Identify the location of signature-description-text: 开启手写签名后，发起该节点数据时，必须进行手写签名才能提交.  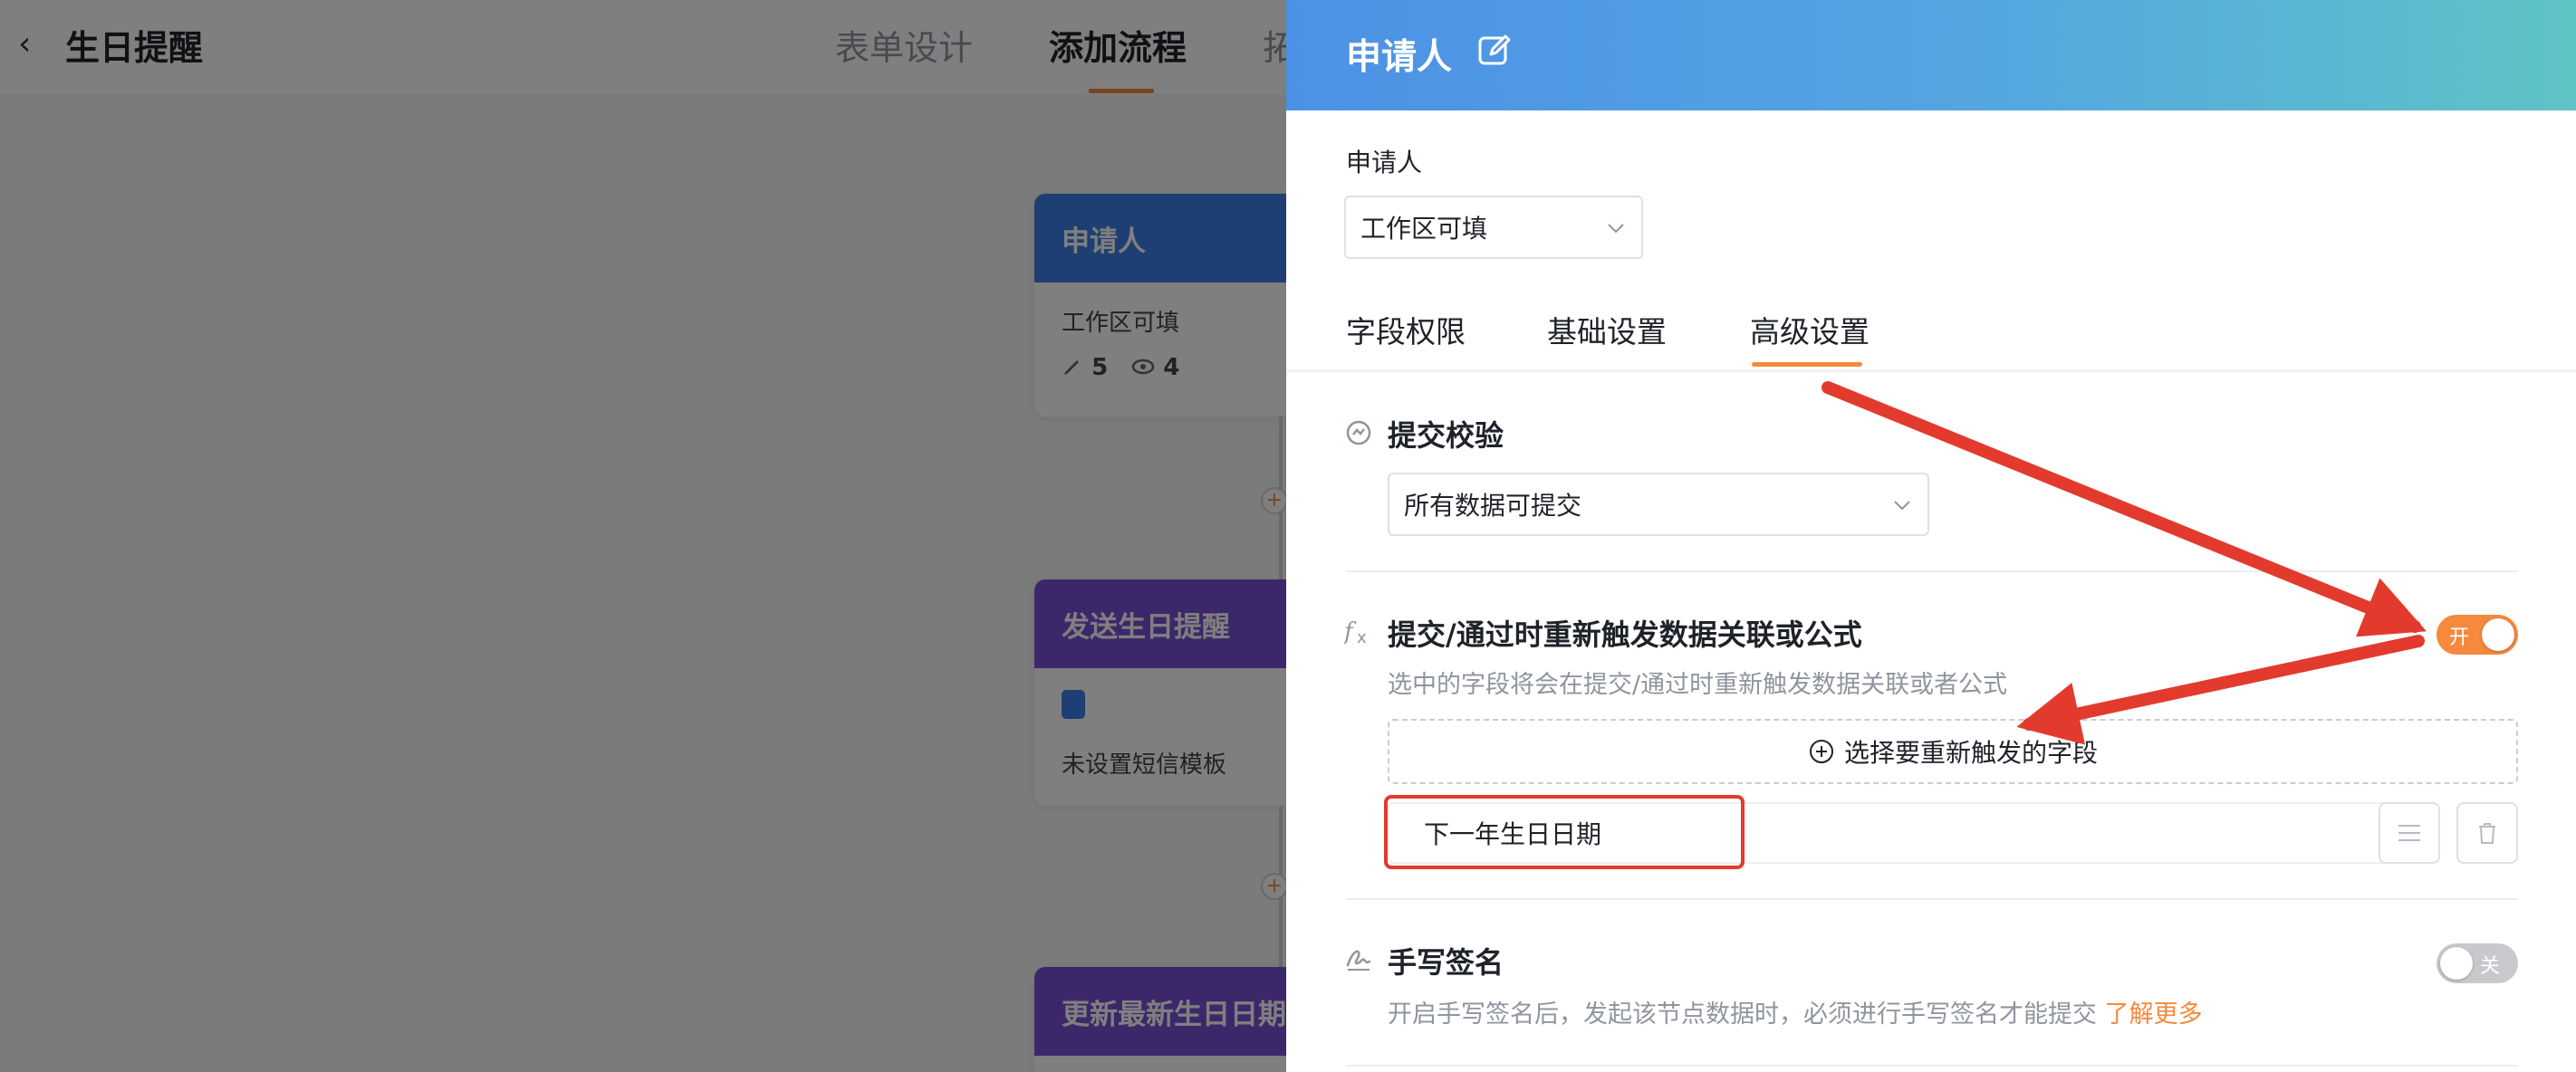
(1742, 1014).